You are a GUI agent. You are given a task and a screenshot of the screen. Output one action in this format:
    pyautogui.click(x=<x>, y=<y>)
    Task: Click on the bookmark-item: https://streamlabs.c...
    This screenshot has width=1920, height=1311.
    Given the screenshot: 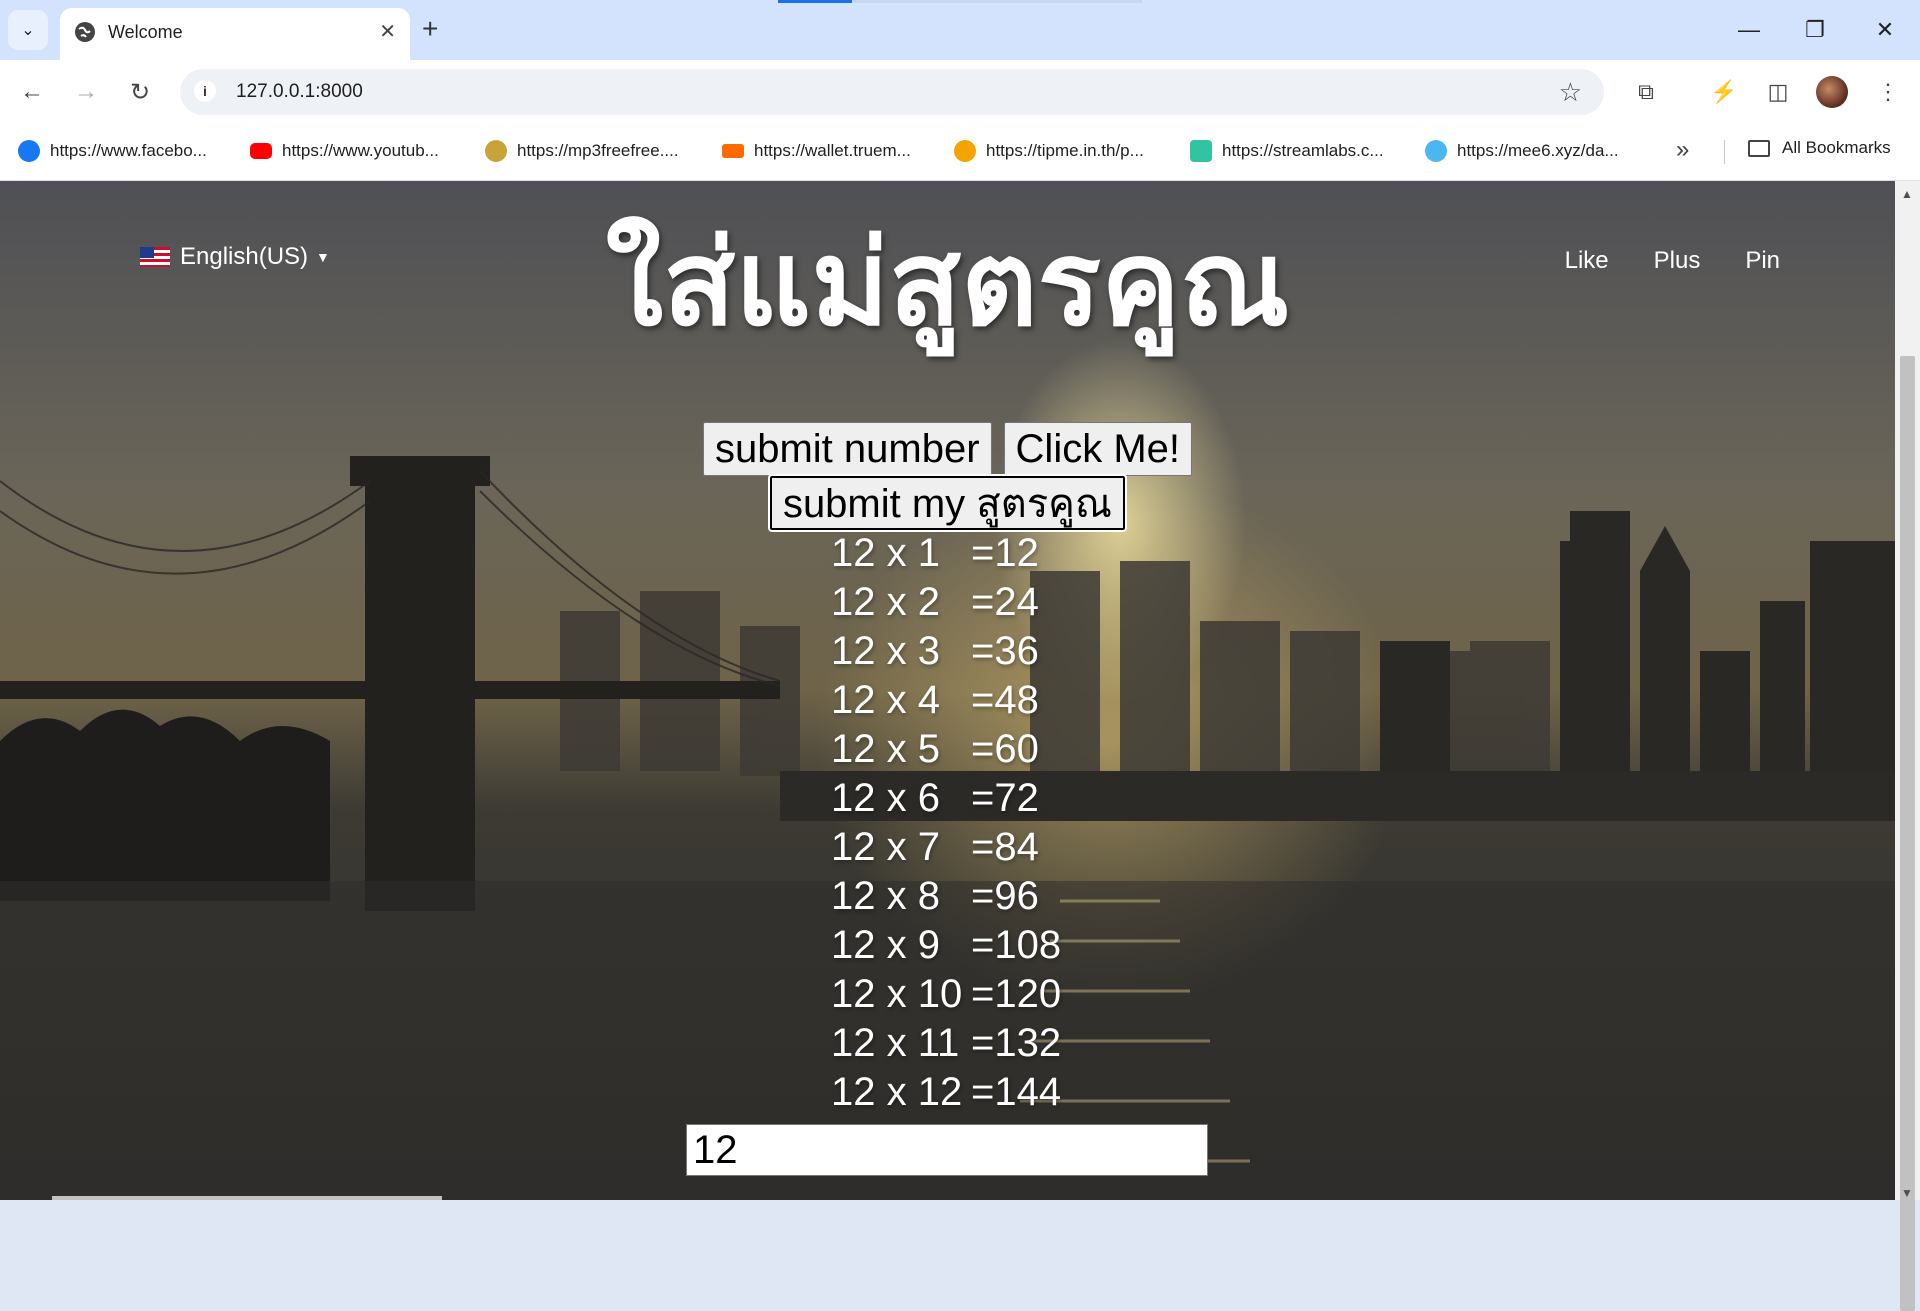 What is the action you would take?
    pyautogui.click(x=1287, y=151)
    